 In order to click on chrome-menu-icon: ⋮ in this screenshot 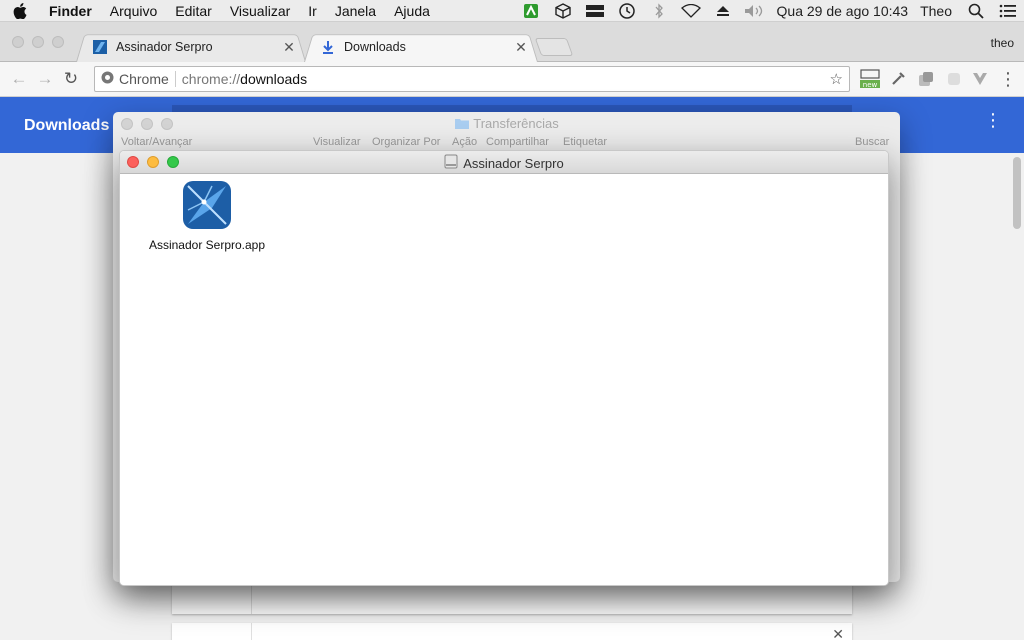, I will do `click(1008, 79)`.